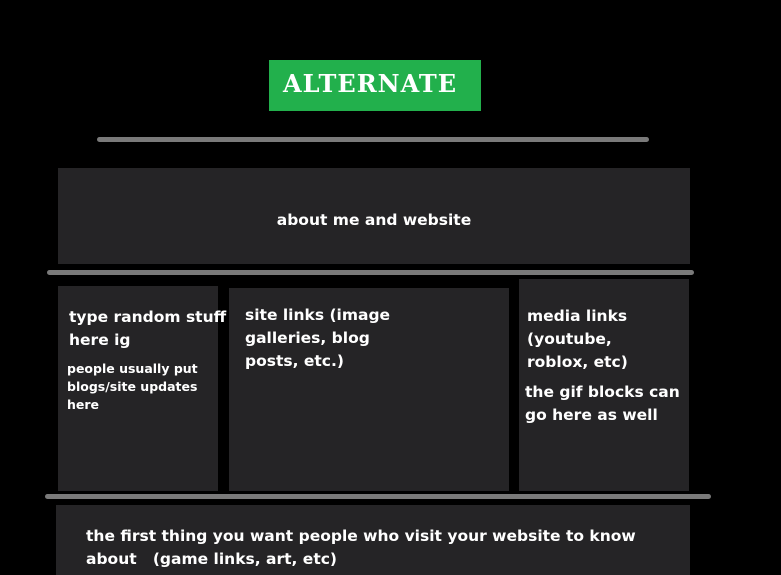 This screenshot has height=575, width=781. I want to click on site-title-banner: ALTERNATE, so click(375, 85).